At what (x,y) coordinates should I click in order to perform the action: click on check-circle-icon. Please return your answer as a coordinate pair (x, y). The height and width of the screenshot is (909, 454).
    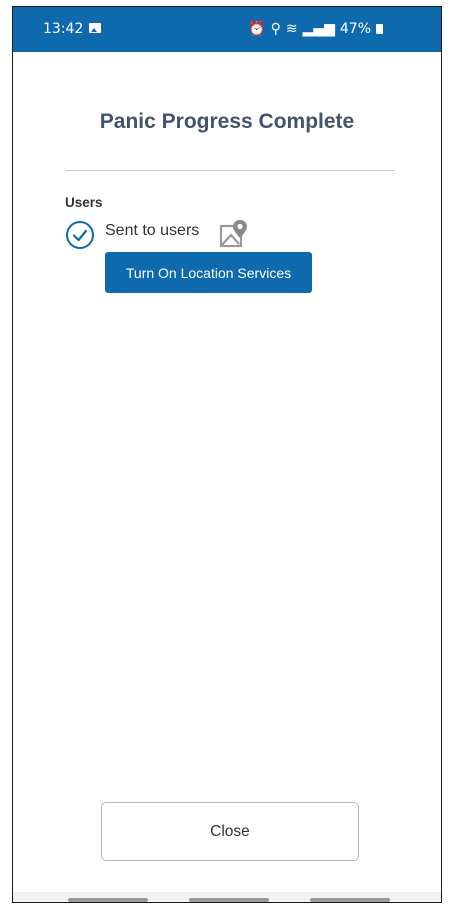
    Looking at the image, I should click on (80, 235).